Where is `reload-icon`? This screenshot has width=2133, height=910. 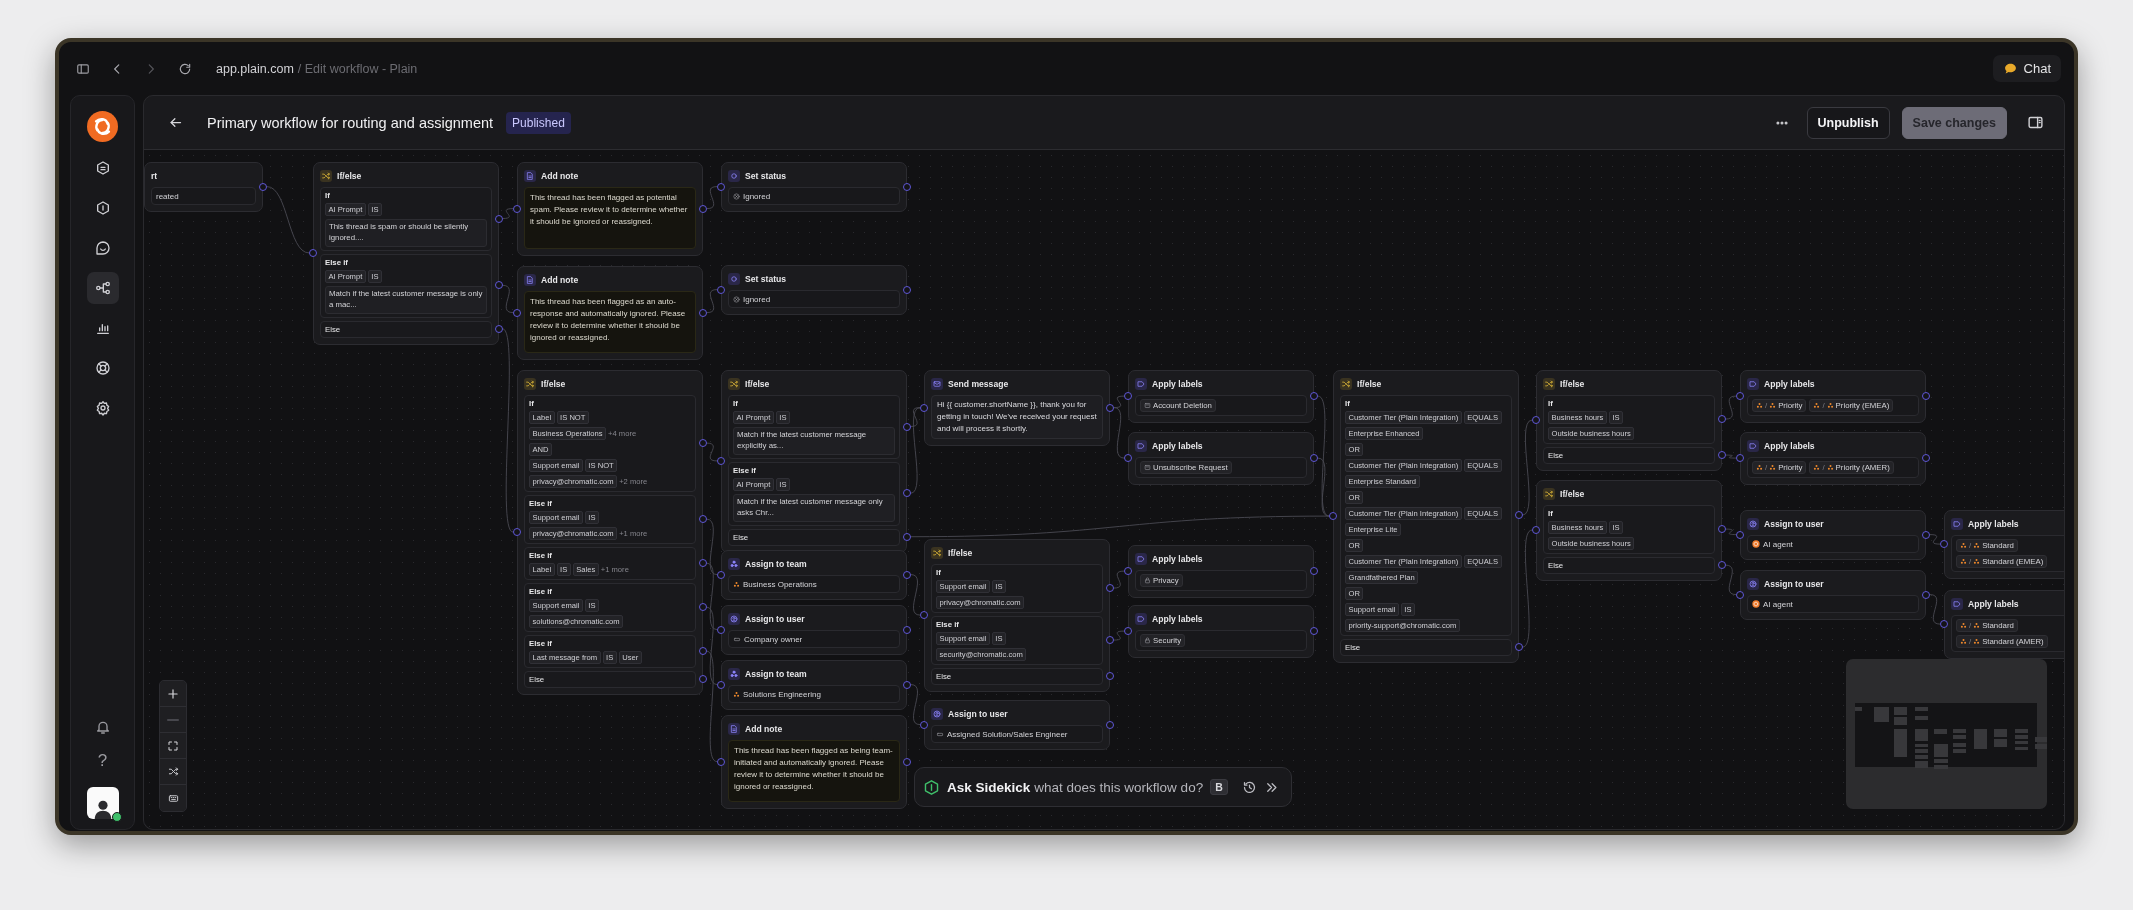
reload-icon is located at coordinates (185, 68).